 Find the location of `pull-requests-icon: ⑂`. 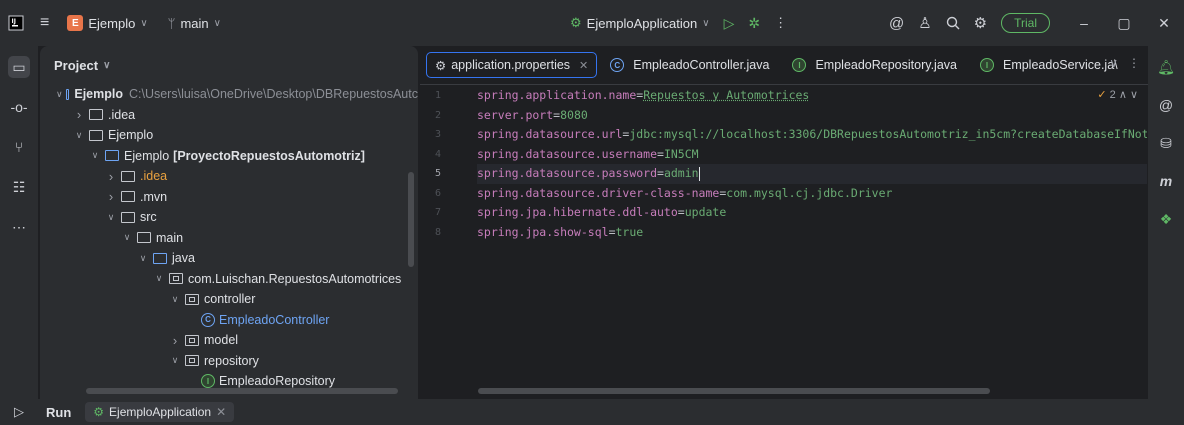

pull-requests-icon: ⑂ is located at coordinates (19, 147).